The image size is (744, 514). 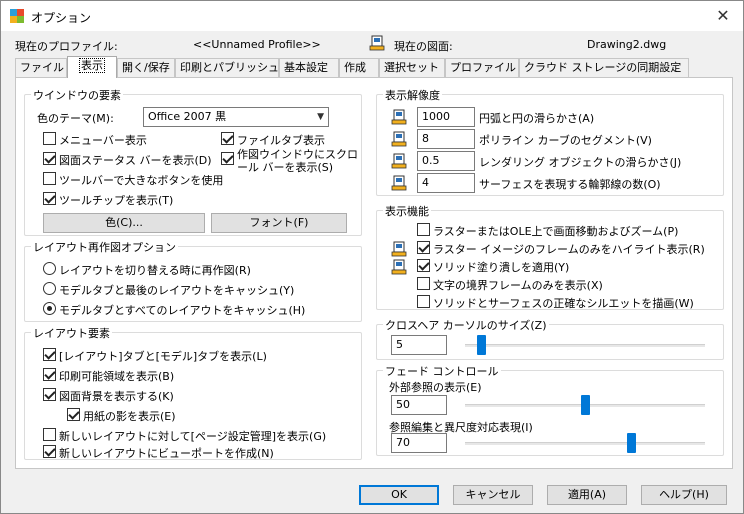 I want to click on pan-zoom-raster-label: ラスターまたはOLE上で画面移動およびズーム(P), so click(x=556, y=231).